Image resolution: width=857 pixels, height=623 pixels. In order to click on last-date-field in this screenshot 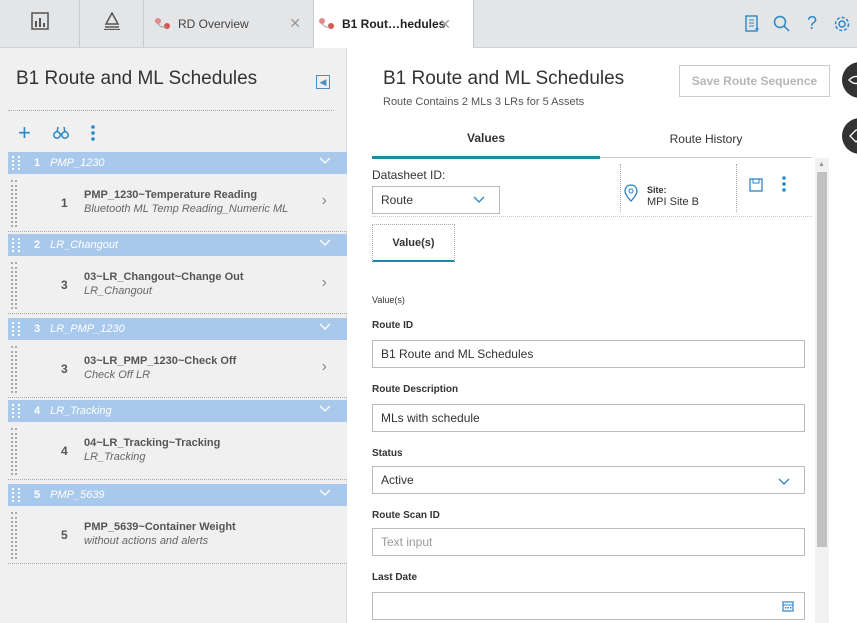, I will do `click(588, 606)`.